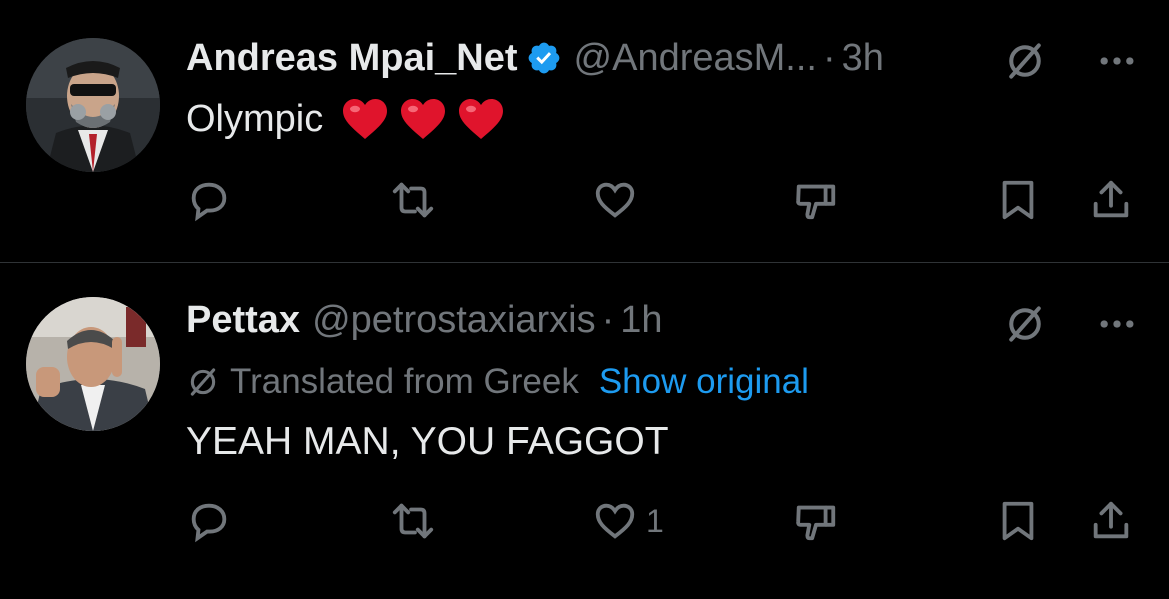 Image resolution: width=1169 pixels, height=599 pixels. I want to click on author-name: Pettax, so click(243, 320).